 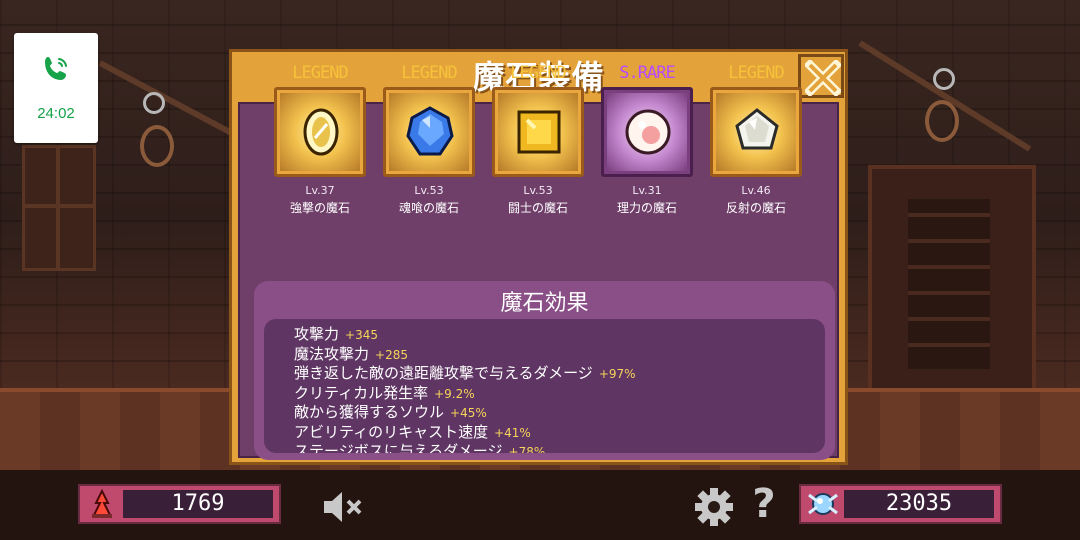 What do you see at coordinates (317, 334) in the screenshot?
I see `effect-label: 攻撃力` at bounding box center [317, 334].